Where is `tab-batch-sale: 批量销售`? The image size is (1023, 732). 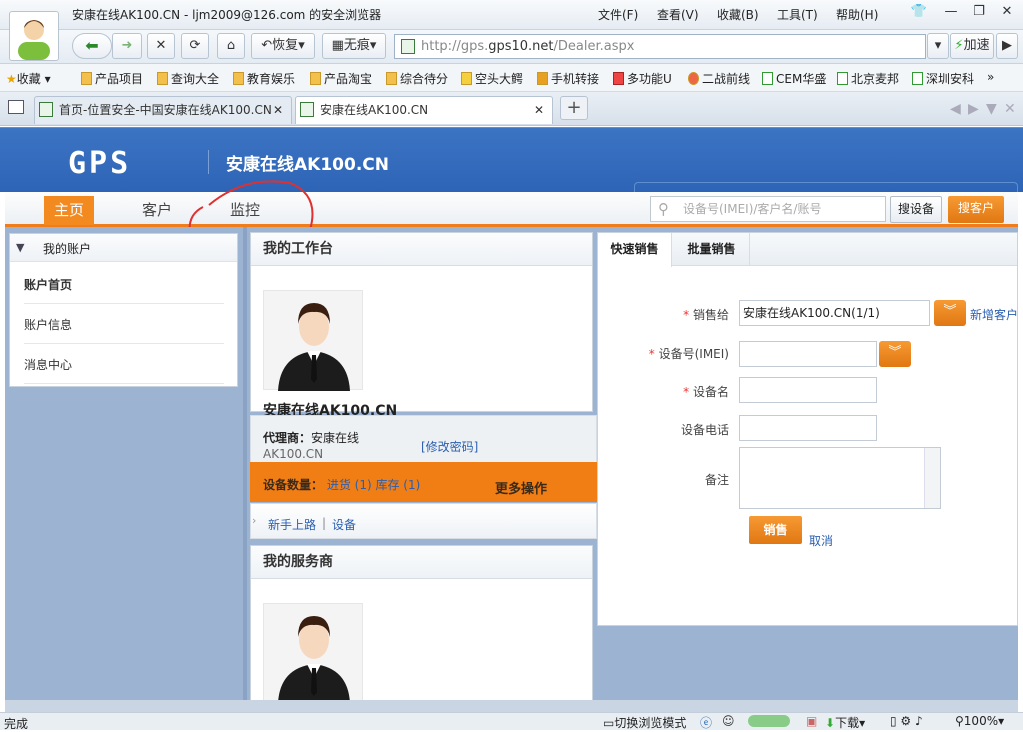
tab-batch-sale: 批量销售 is located at coordinates (712, 249).